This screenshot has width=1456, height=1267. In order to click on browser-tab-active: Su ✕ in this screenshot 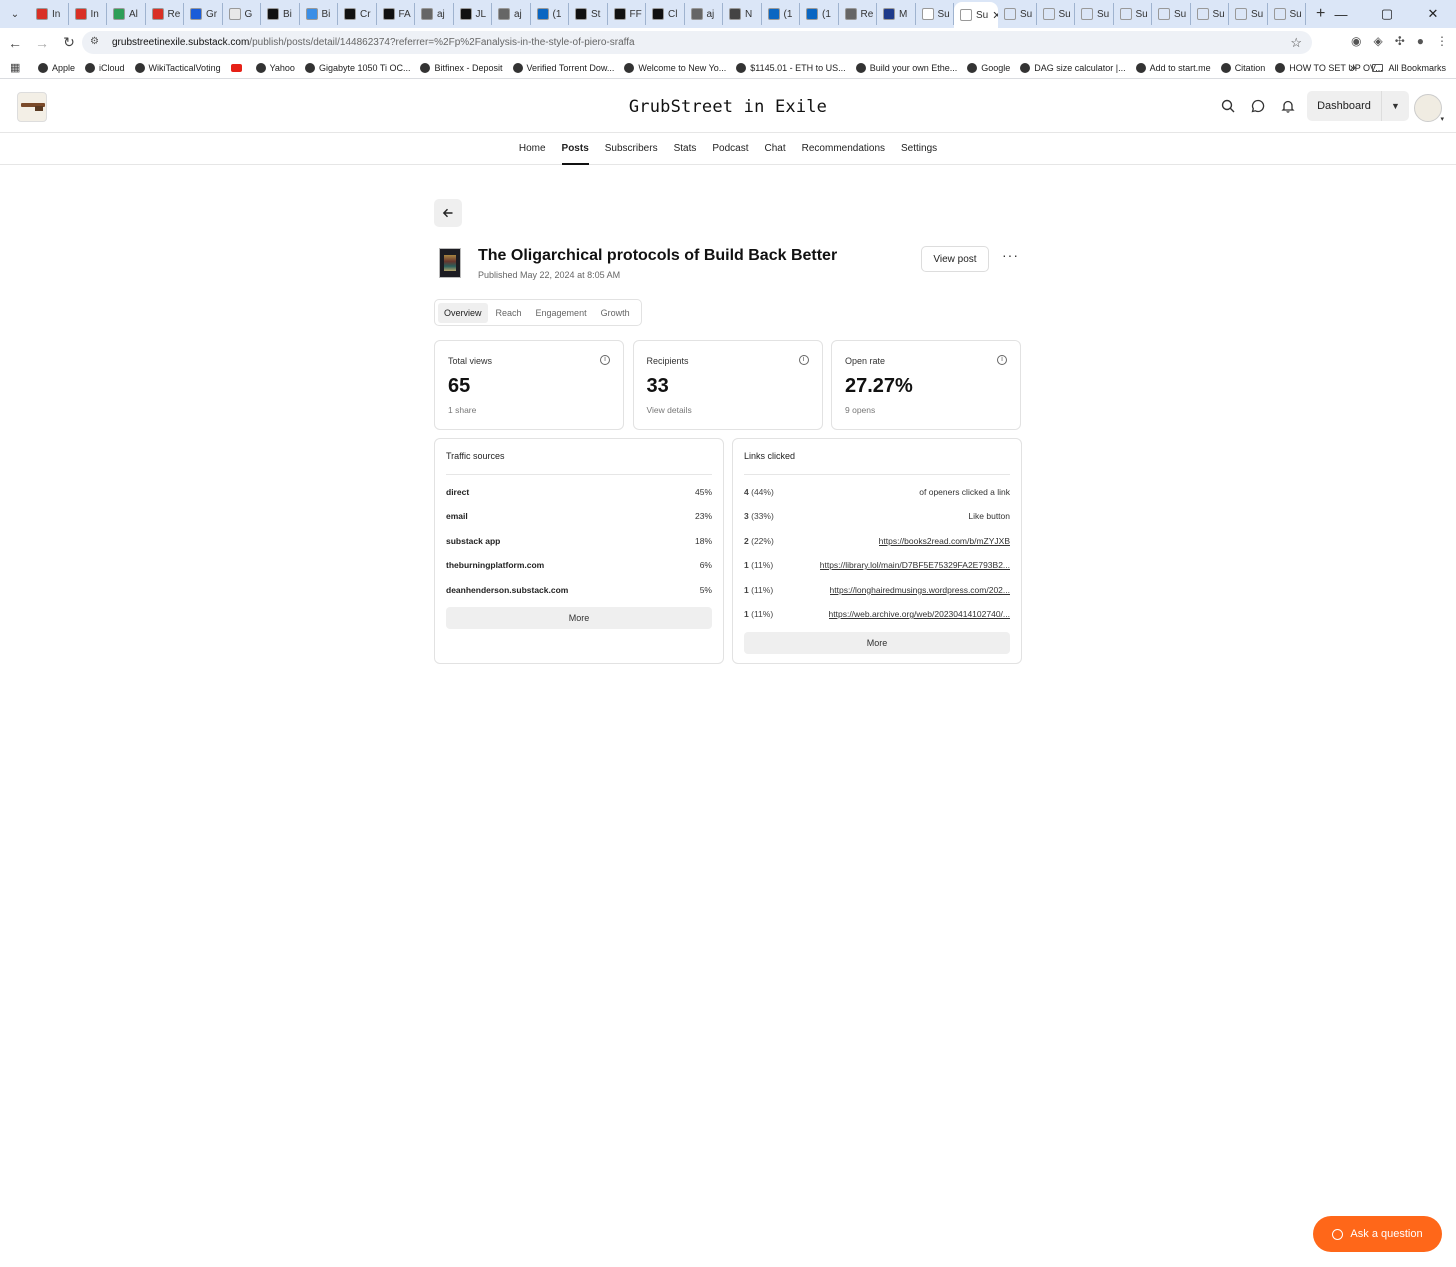, I will do `click(976, 15)`.